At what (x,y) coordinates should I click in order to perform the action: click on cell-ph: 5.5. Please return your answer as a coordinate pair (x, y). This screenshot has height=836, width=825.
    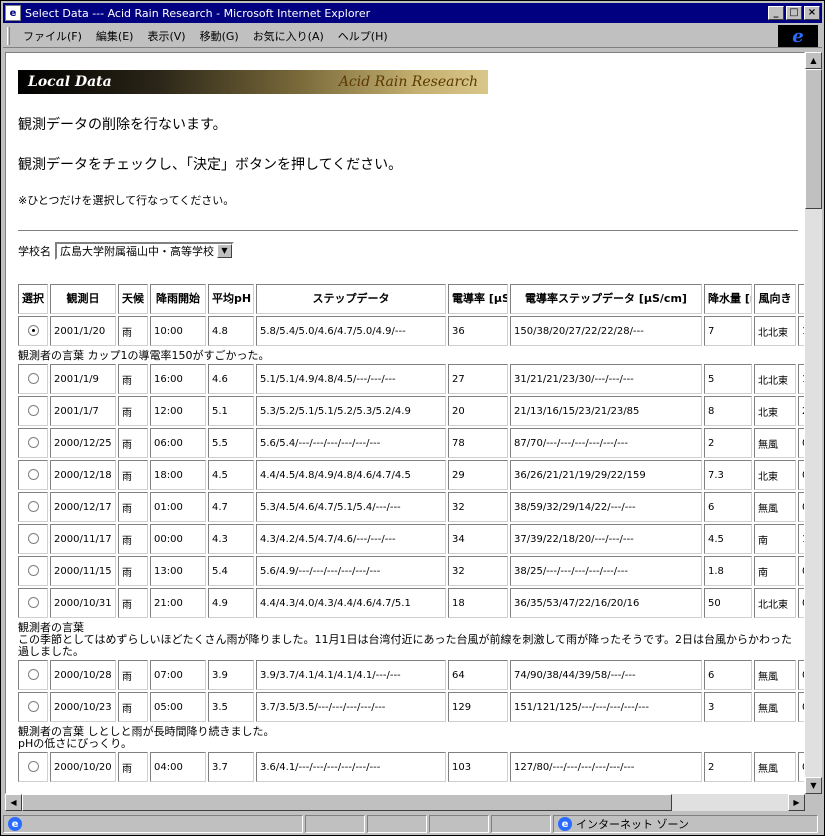
    Looking at the image, I should click on (231, 443).